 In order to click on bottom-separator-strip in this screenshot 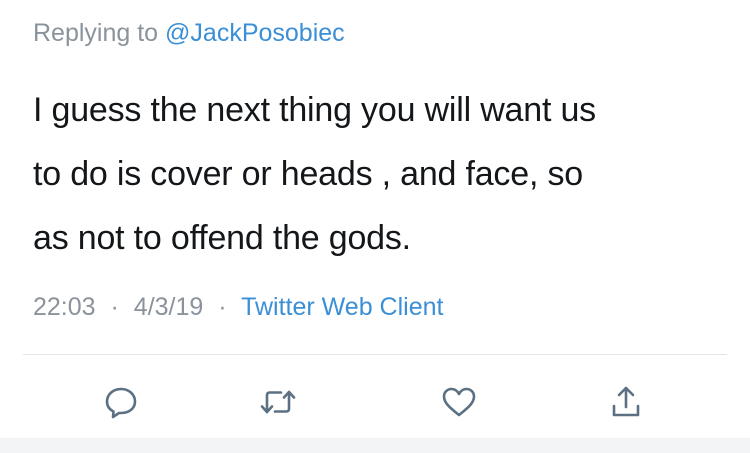, I will do `click(375, 445)`.